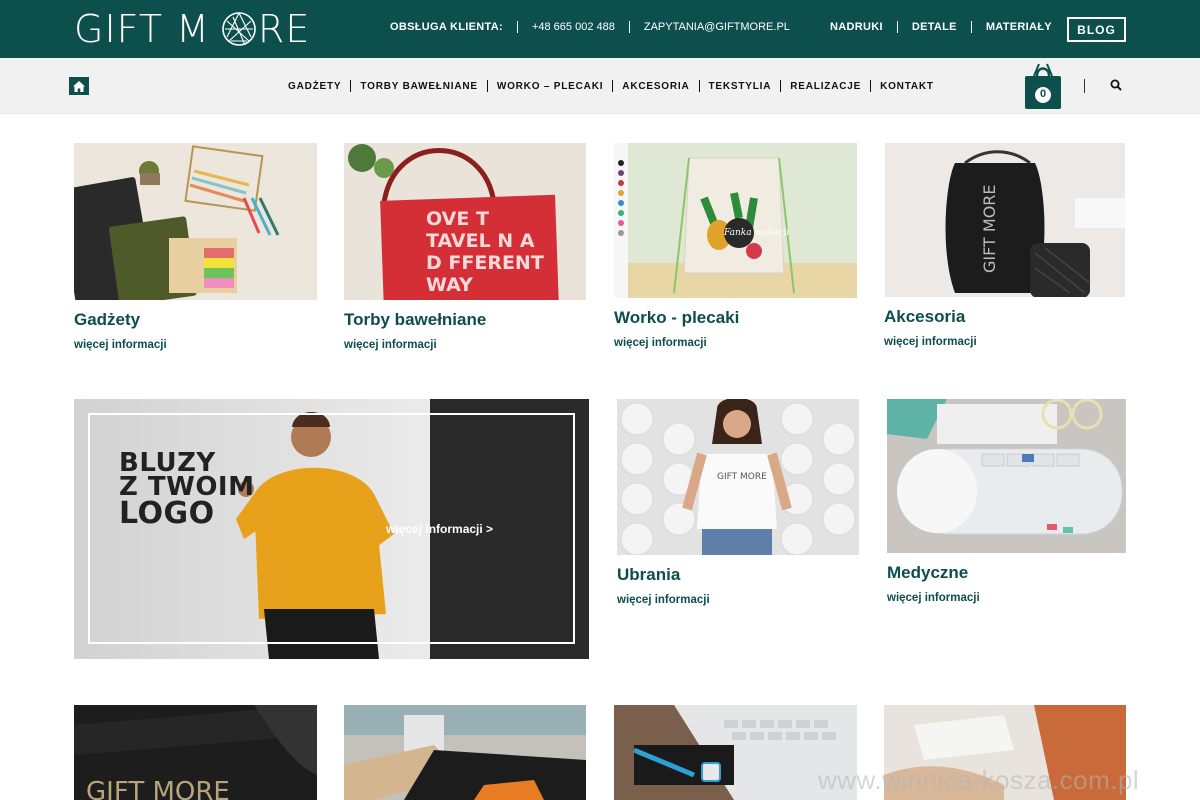 Image resolution: width=1200 pixels, height=800 pixels. I want to click on product-title-ubrania: Ubrania, so click(648, 575).